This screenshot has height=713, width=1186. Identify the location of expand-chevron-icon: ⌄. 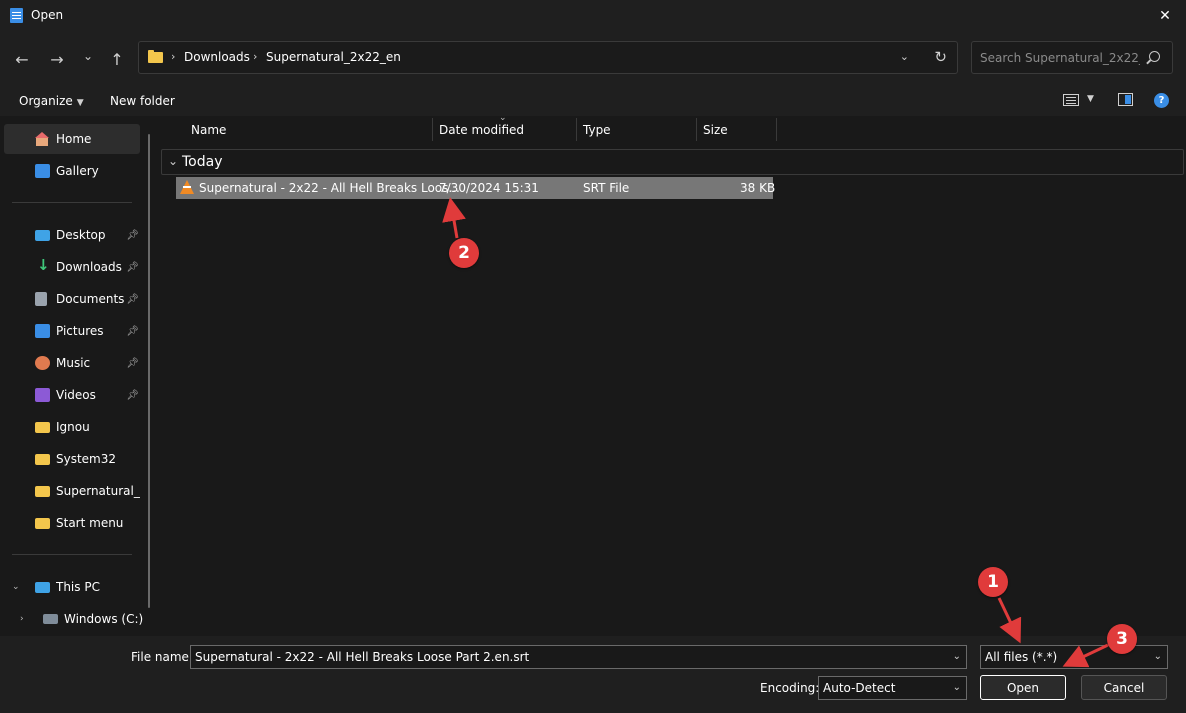
(16, 587).